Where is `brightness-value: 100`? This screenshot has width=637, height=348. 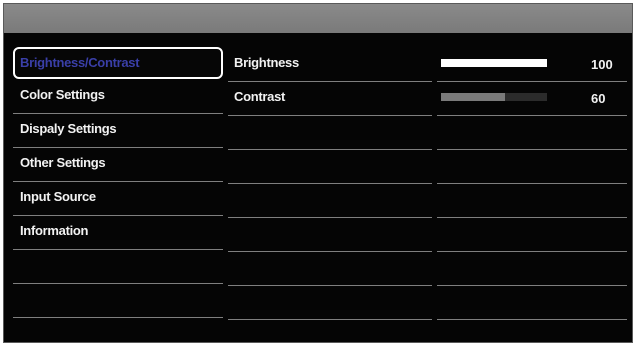
brightness-value: 100 is located at coordinates (602, 64).